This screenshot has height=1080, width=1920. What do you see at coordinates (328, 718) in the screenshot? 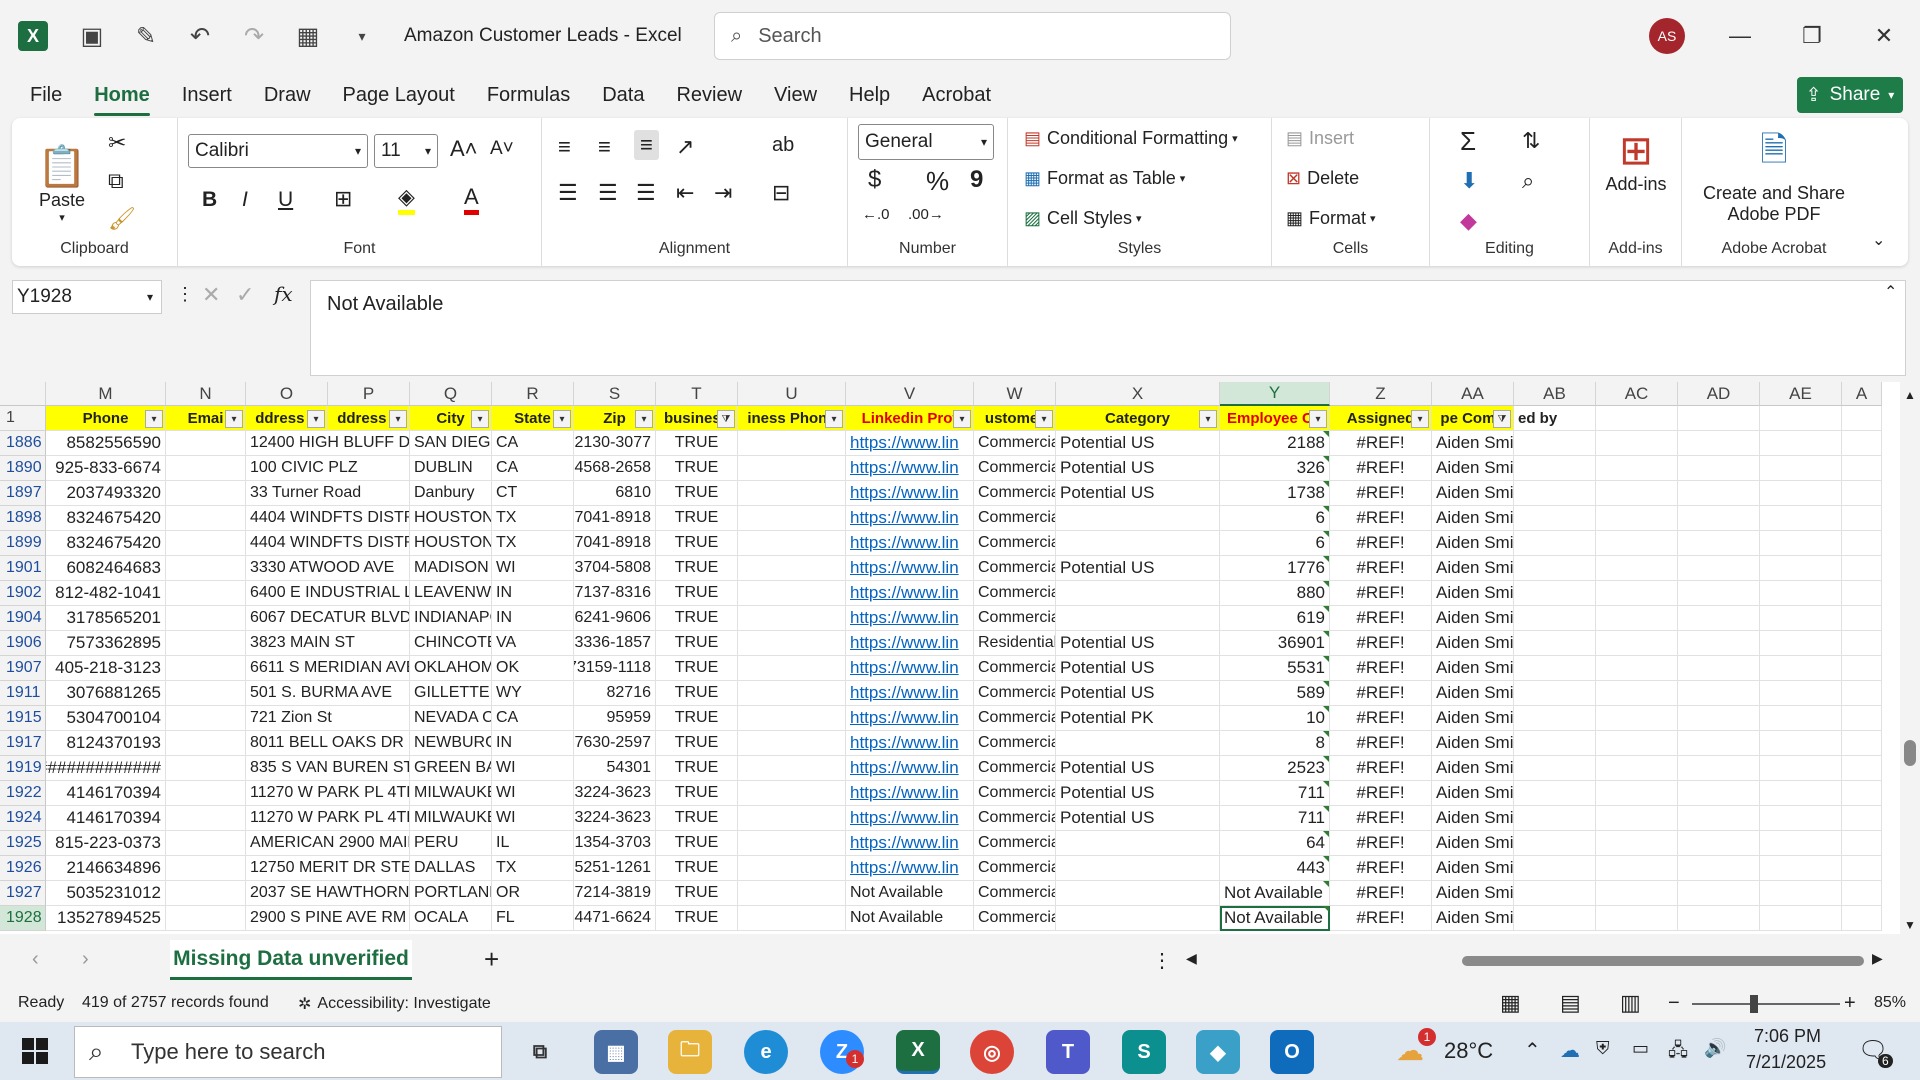
I see `cell-o: 721 Zion St` at bounding box center [328, 718].